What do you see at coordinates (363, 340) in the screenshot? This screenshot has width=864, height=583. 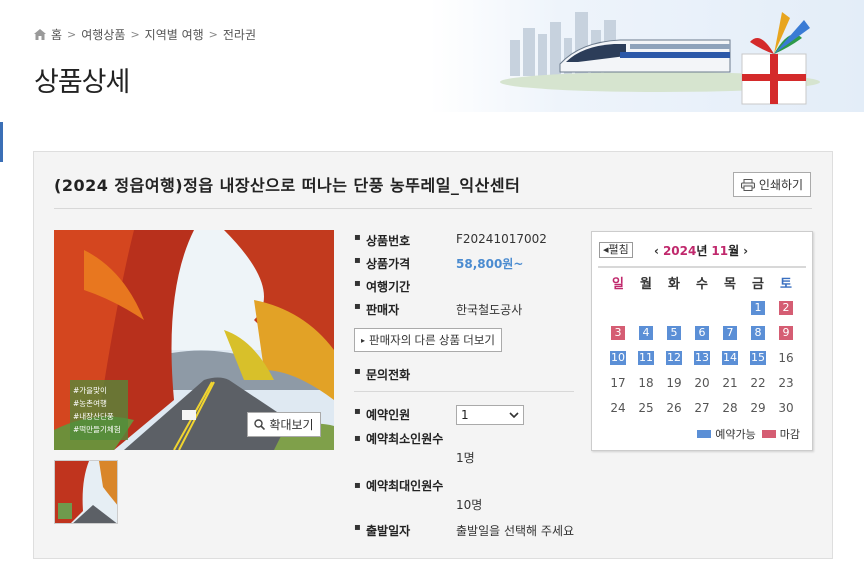 I see `triangle-right-icon: ▸` at bounding box center [363, 340].